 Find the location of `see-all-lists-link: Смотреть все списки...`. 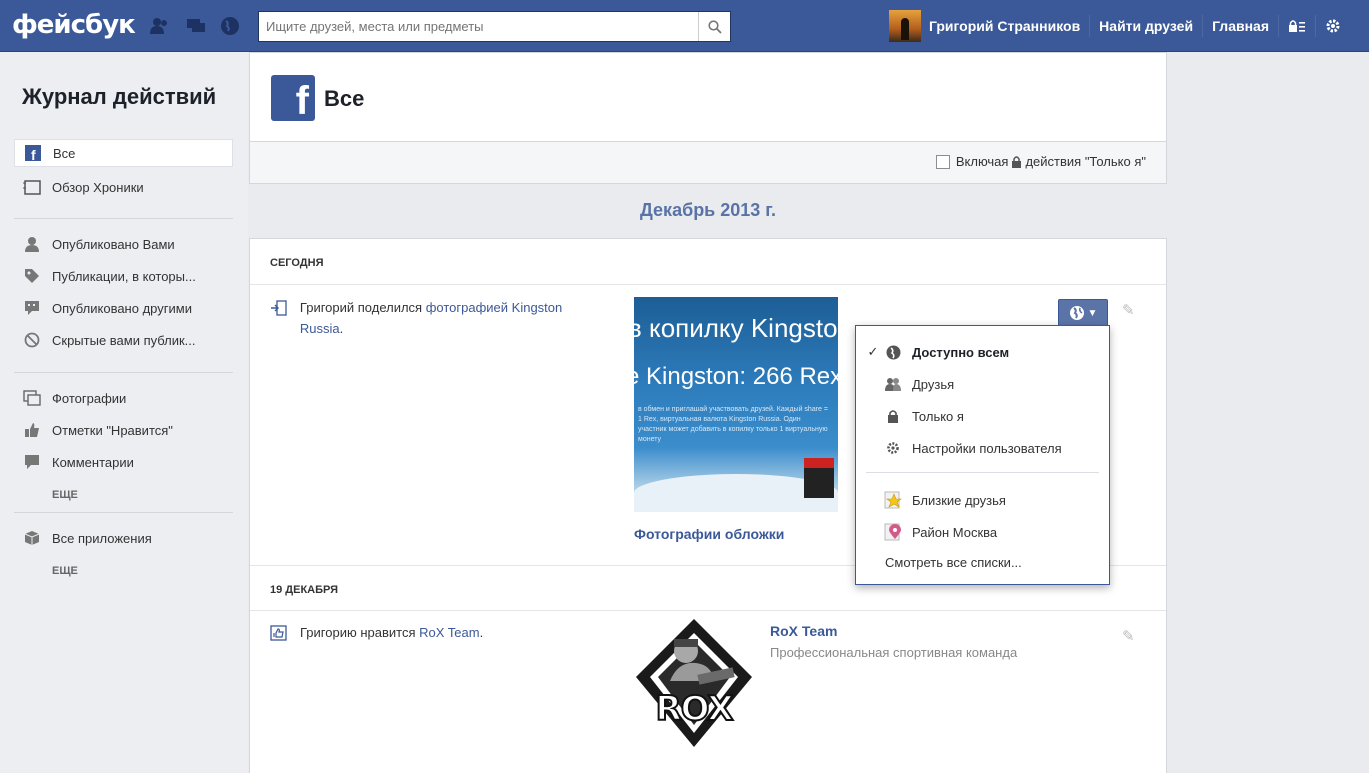

see-all-lists-link: Смотреть все списки... is located at coordinates (982, 562).